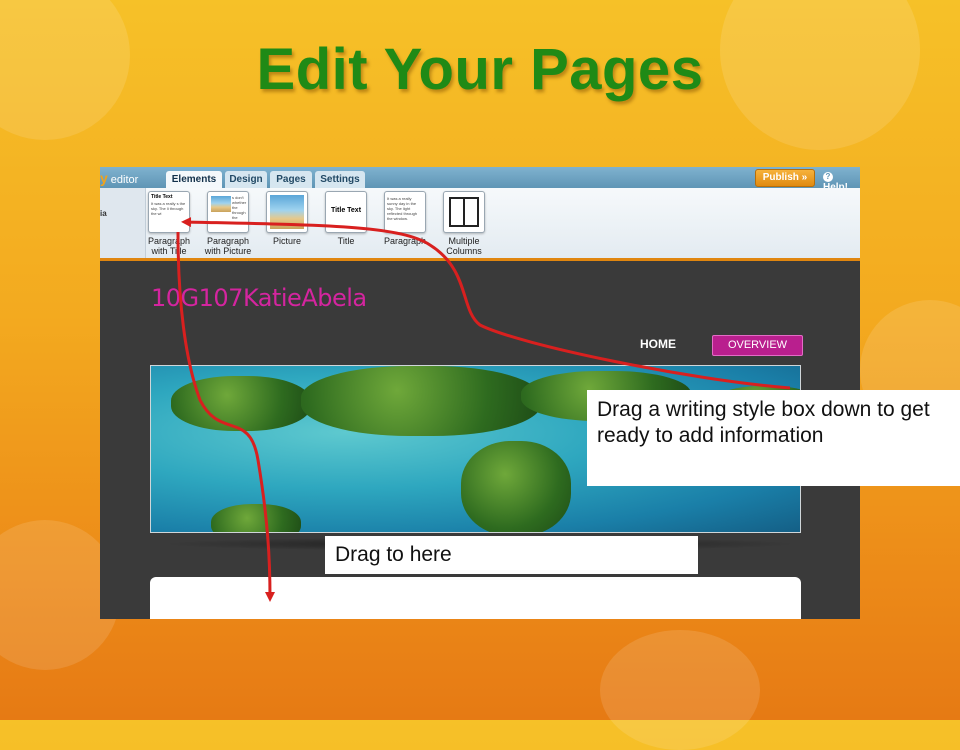 The image size is (960, 750). What do you see at coordinates (828, 177) in the screenshot?
I see `help-icon: ?` at bounding box center [828, 177].